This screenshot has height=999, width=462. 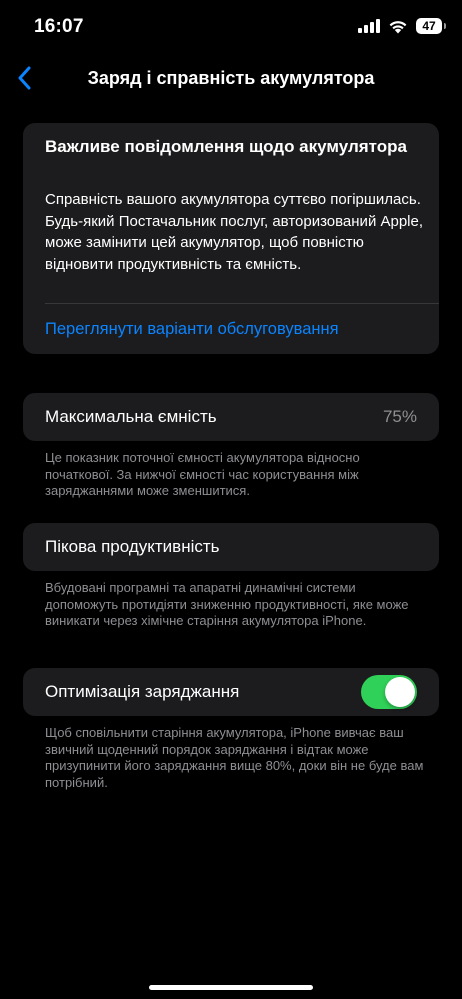 What do you see at coordinates (59, 26) in the screenshot?
I see `status-time: 16:07` at bounding box center [59, 26].